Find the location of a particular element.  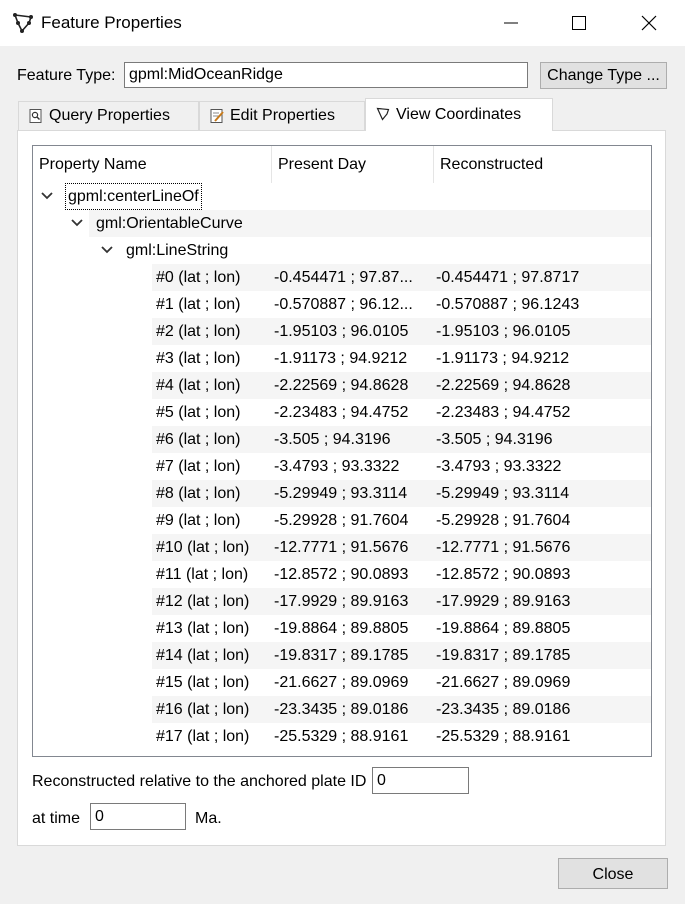

reconstruction-time-field: 0 is located at coordinates (138, 816).